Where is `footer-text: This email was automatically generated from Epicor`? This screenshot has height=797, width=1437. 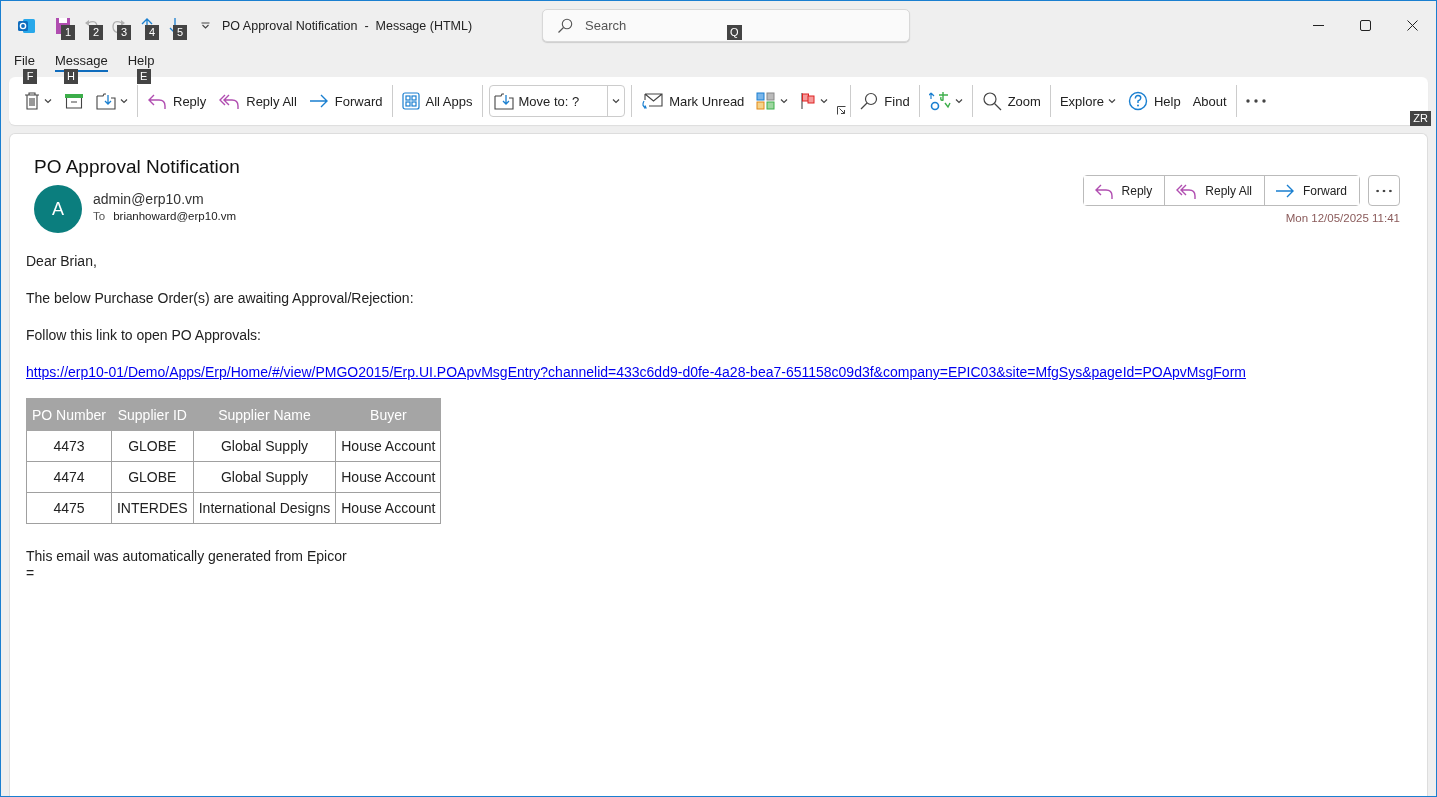
footer-text: This email was automatically generated from Epicor is located at coordinates (187, 556).